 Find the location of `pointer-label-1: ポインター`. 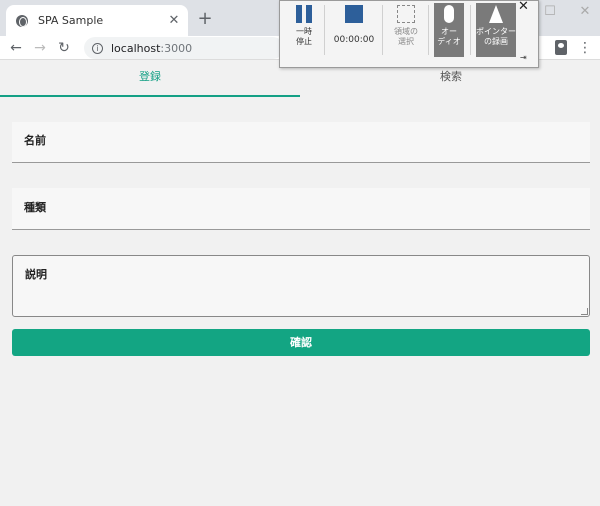

pointer-label-1: ポインター is located at coordinates (496, 31).